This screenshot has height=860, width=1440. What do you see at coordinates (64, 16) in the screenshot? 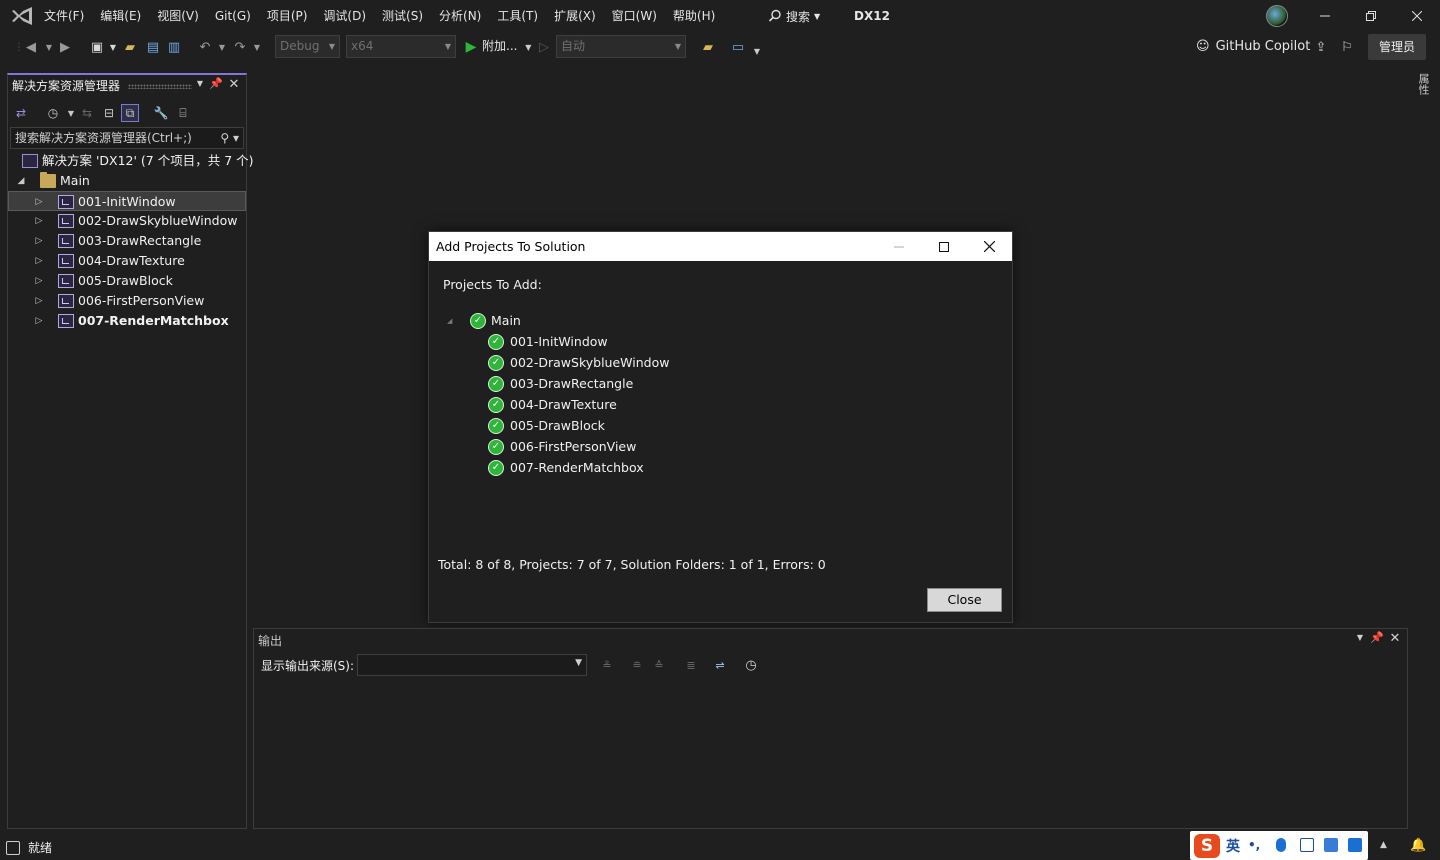
I see `menu-file: 文件(F)` at bounding box center [64, 16].